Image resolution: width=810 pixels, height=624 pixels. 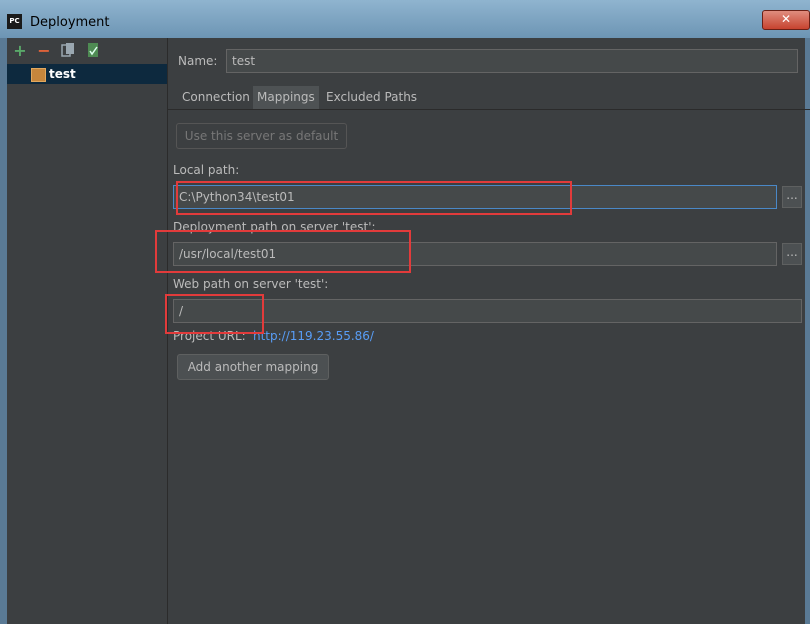 What do you see at coordinates (38, 75) in the screenshot?
I see `sftp-server-icon` at bounding box center [38, 75].